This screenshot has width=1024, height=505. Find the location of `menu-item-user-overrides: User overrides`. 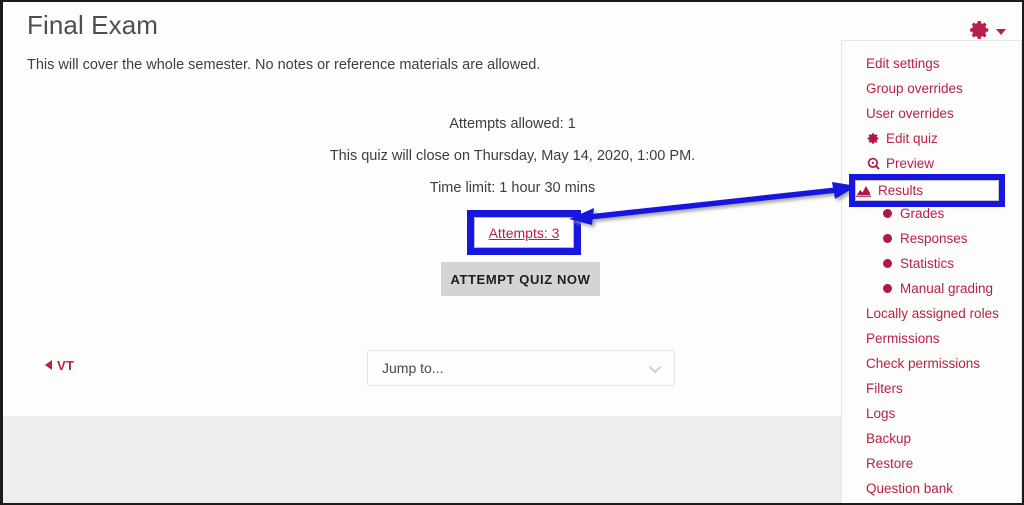

menu-item-user-overrides: User overrides is located at coordinates (931, 113).